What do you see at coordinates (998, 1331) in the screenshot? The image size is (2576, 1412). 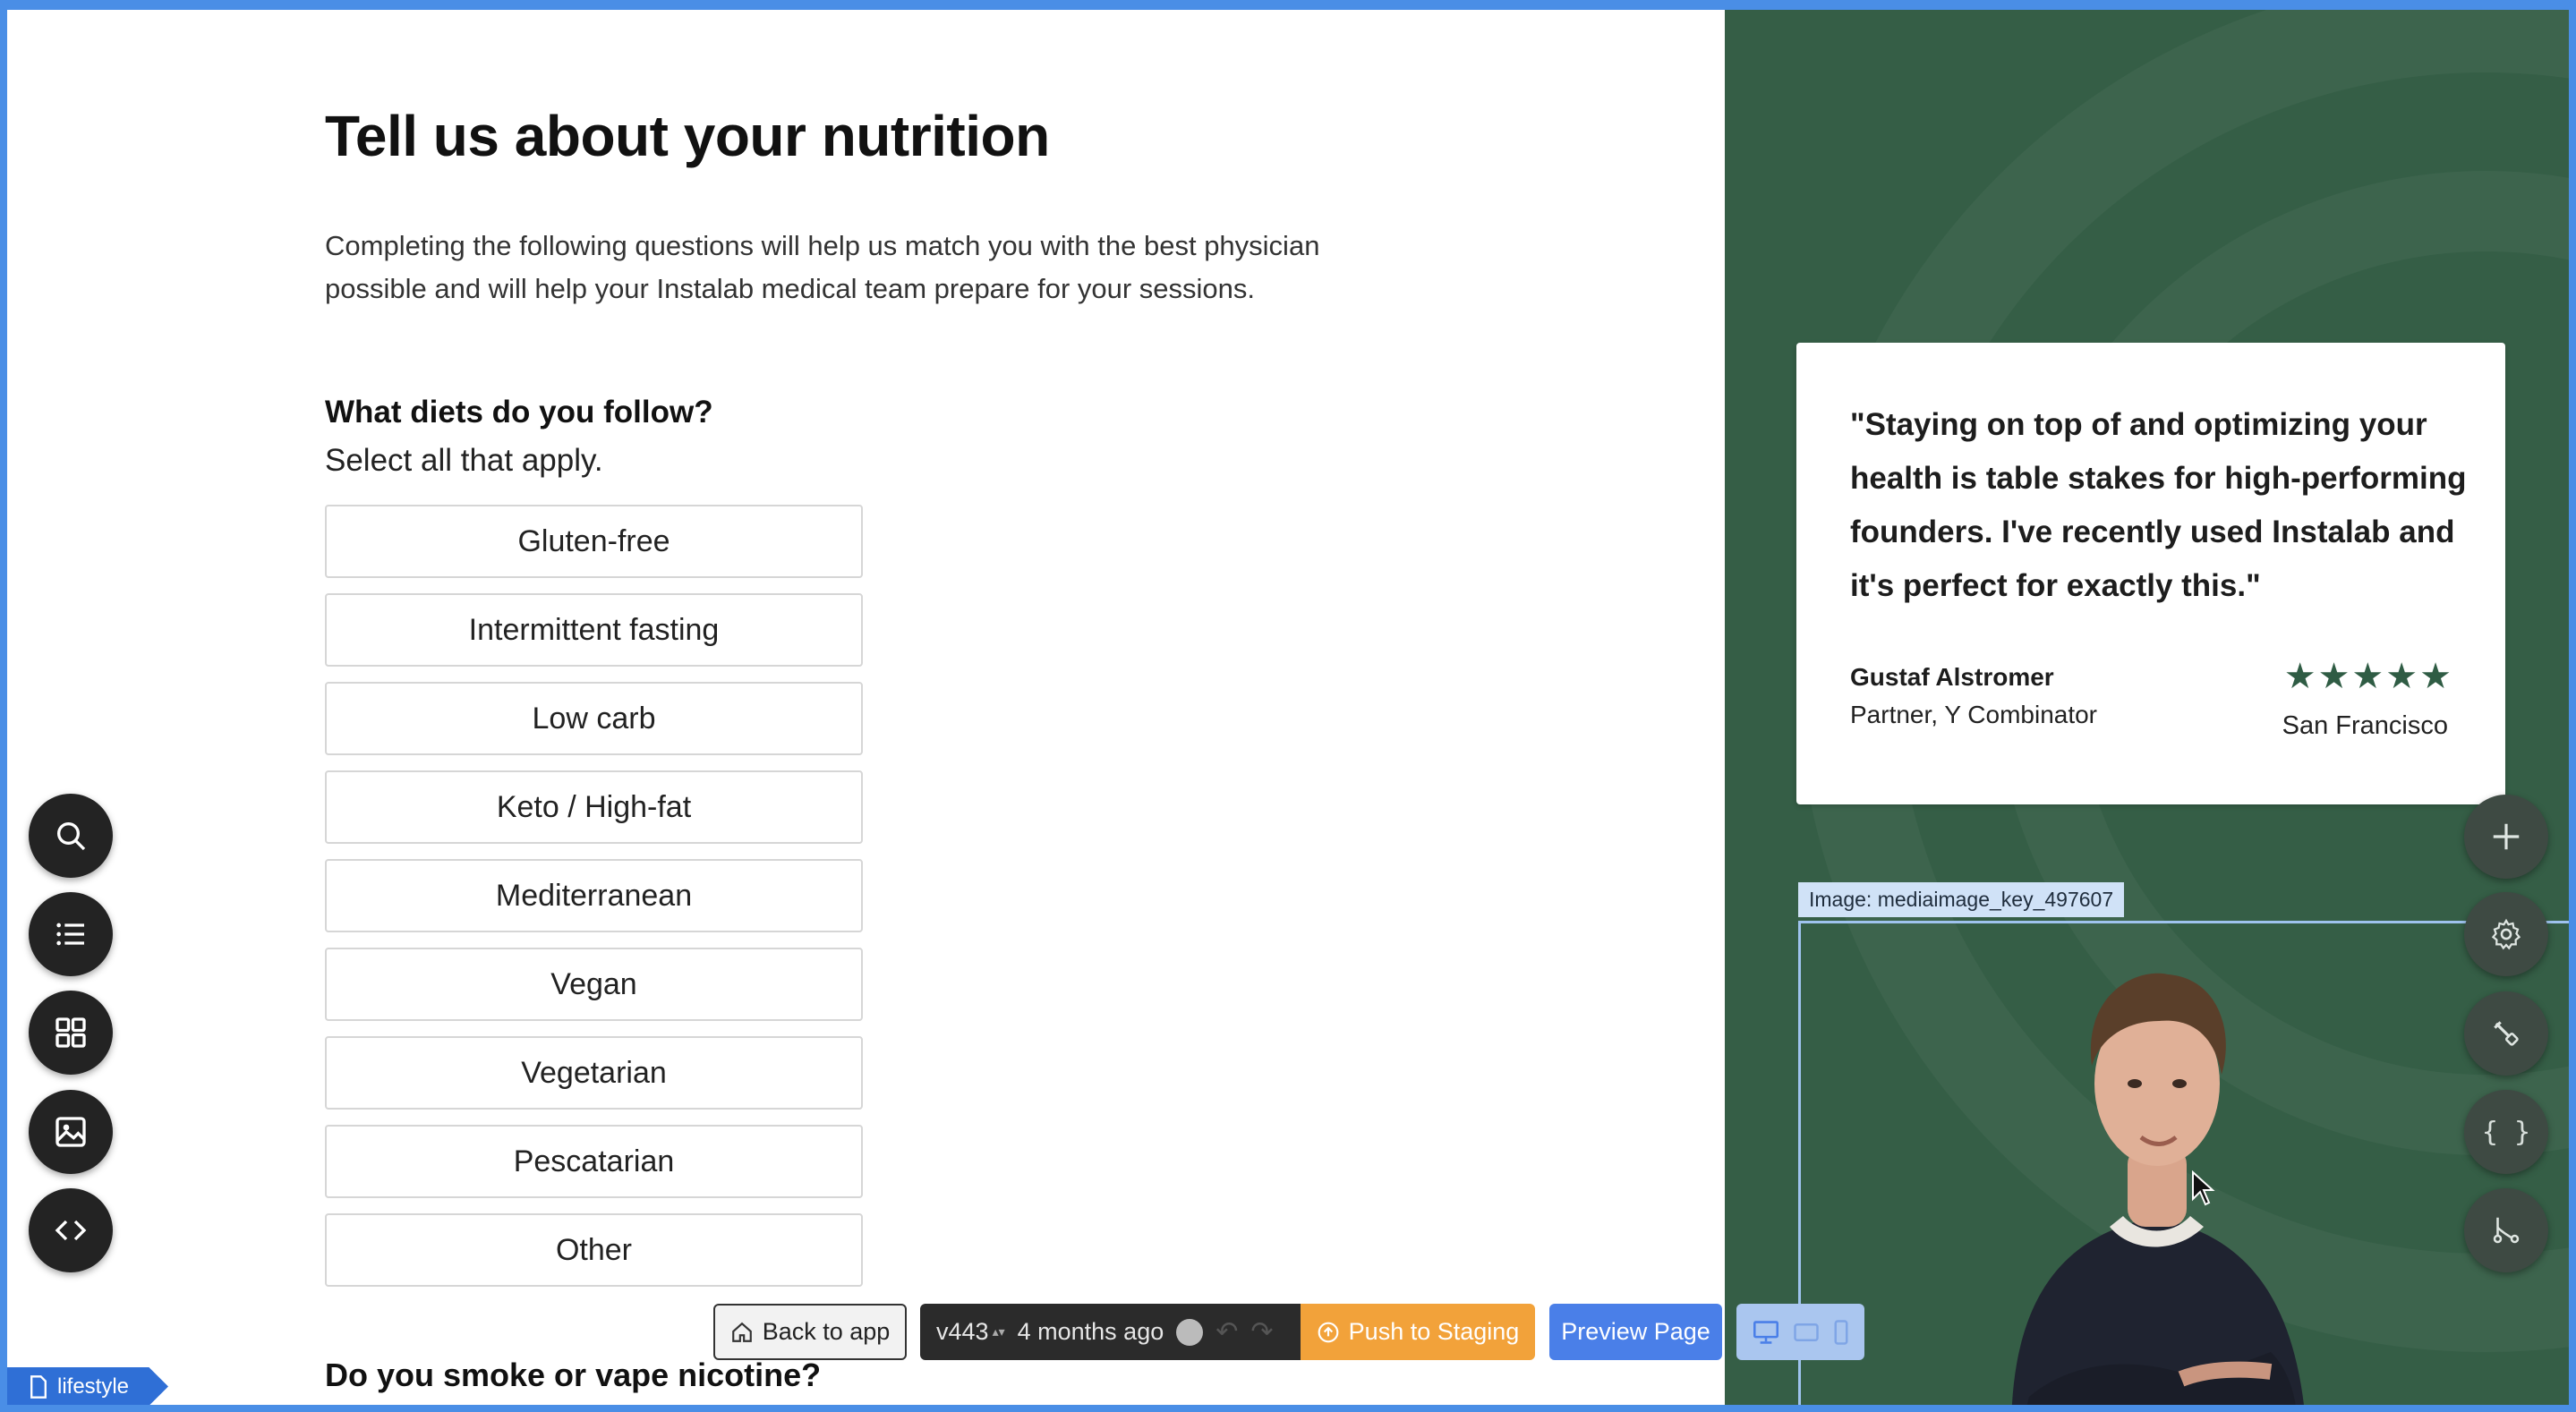 I see `chevron-updown-icon: ▴▾` at bounding box center [998, 1331].